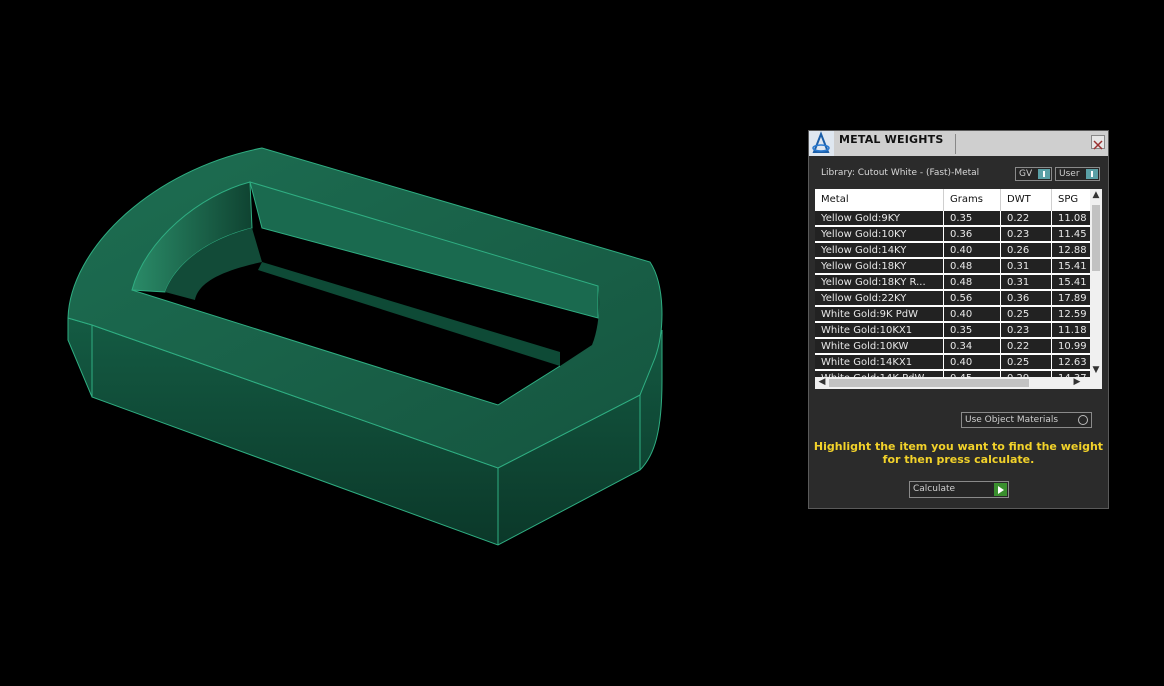  I want to click on cell-spg: 12.63, so click(1072, 362).